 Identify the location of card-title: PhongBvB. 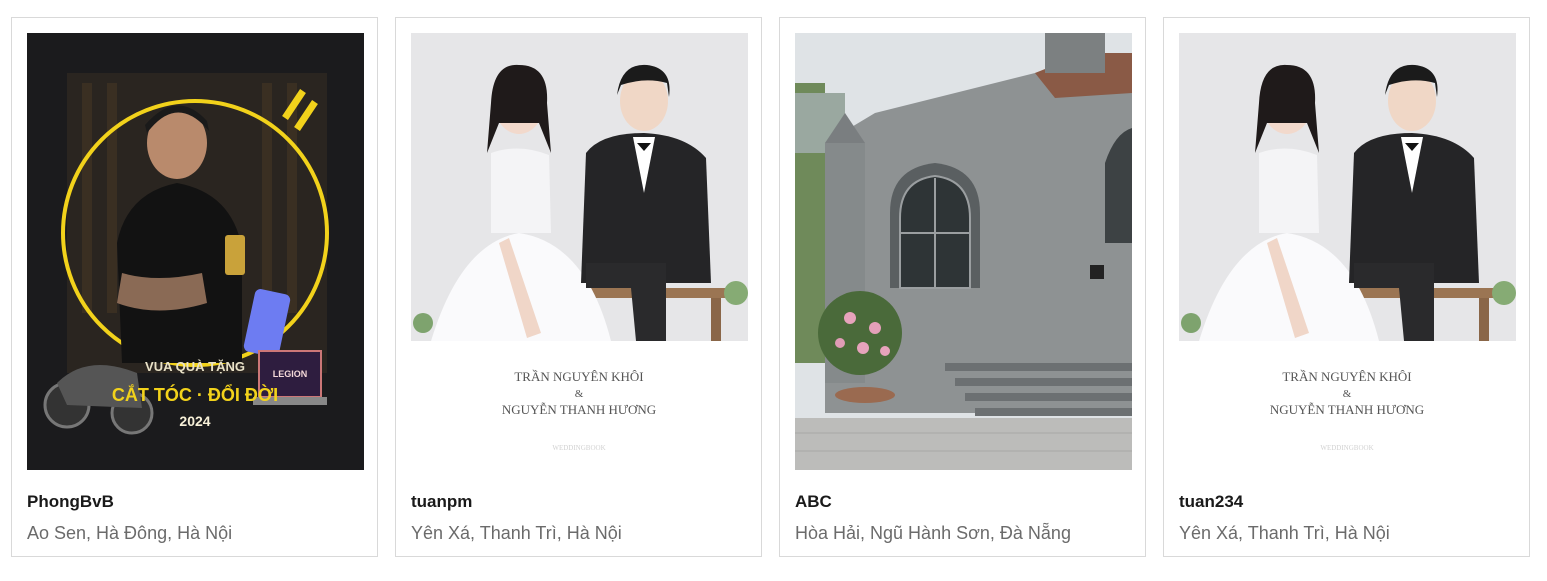
(70, 502).